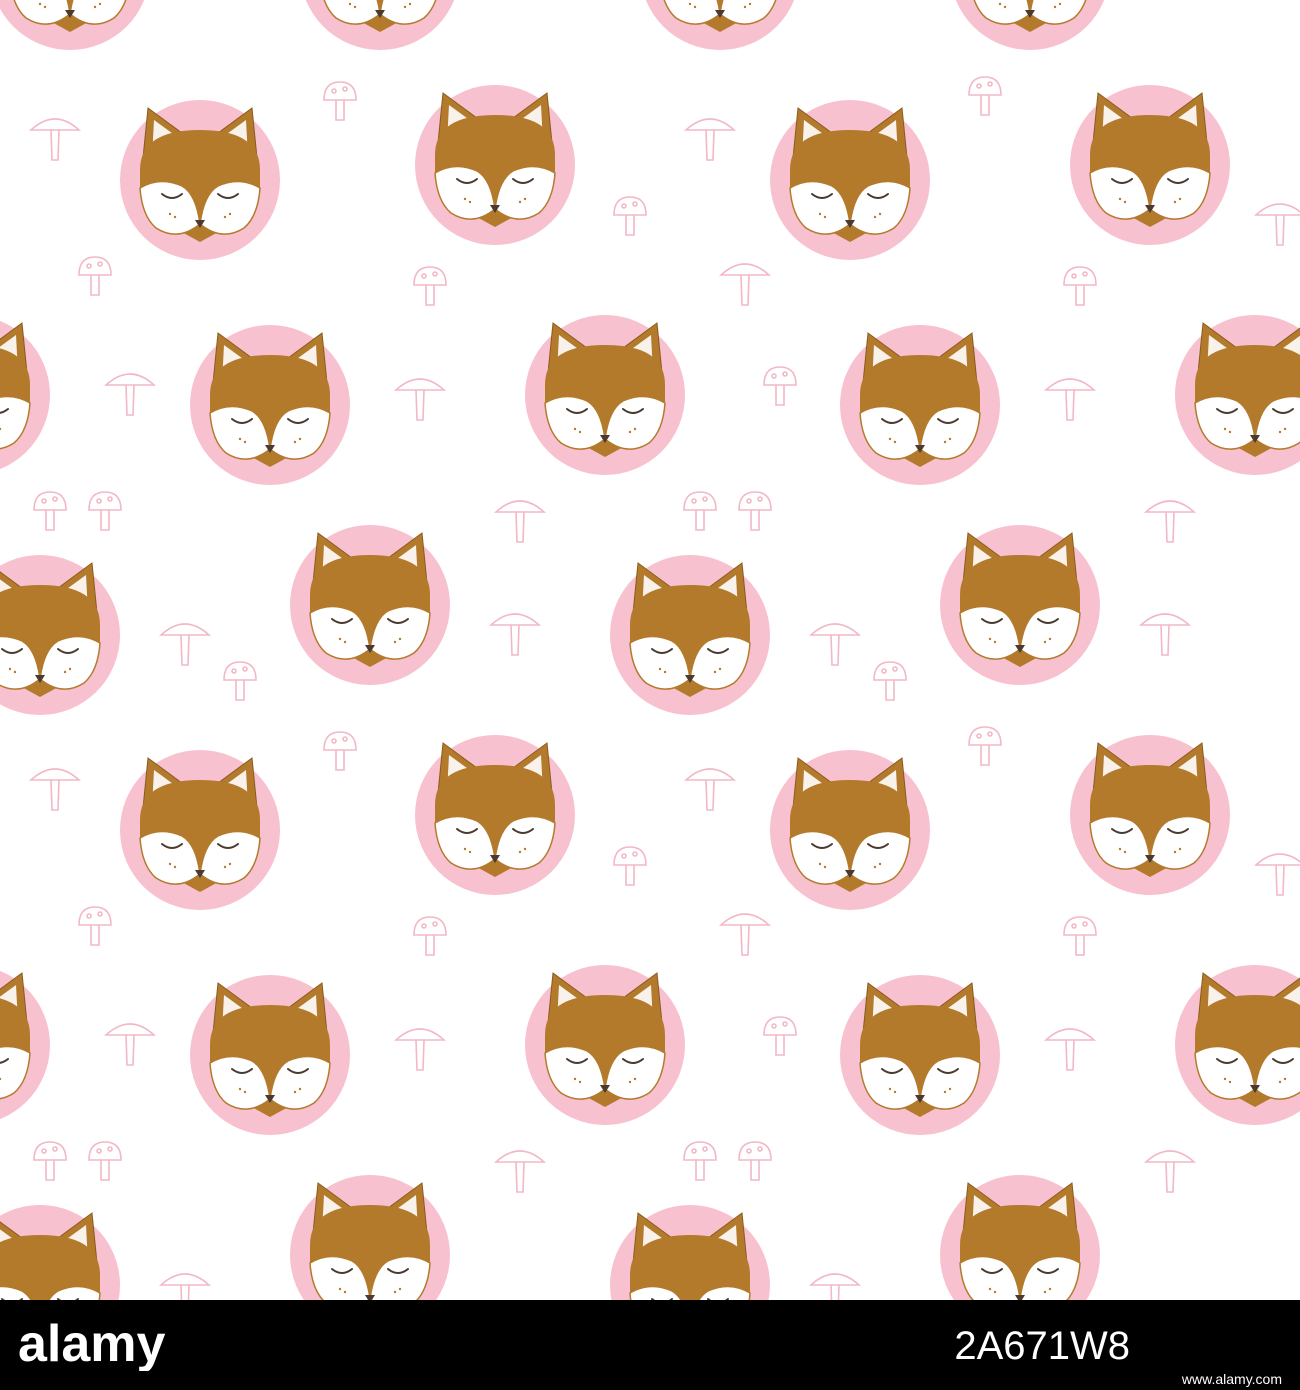 The width and height of the screenshot is (1300, 1390). Describe the element at coordinates (1042, 1346) in the screenshot. I see `image-id: 2A671W8` at that location.